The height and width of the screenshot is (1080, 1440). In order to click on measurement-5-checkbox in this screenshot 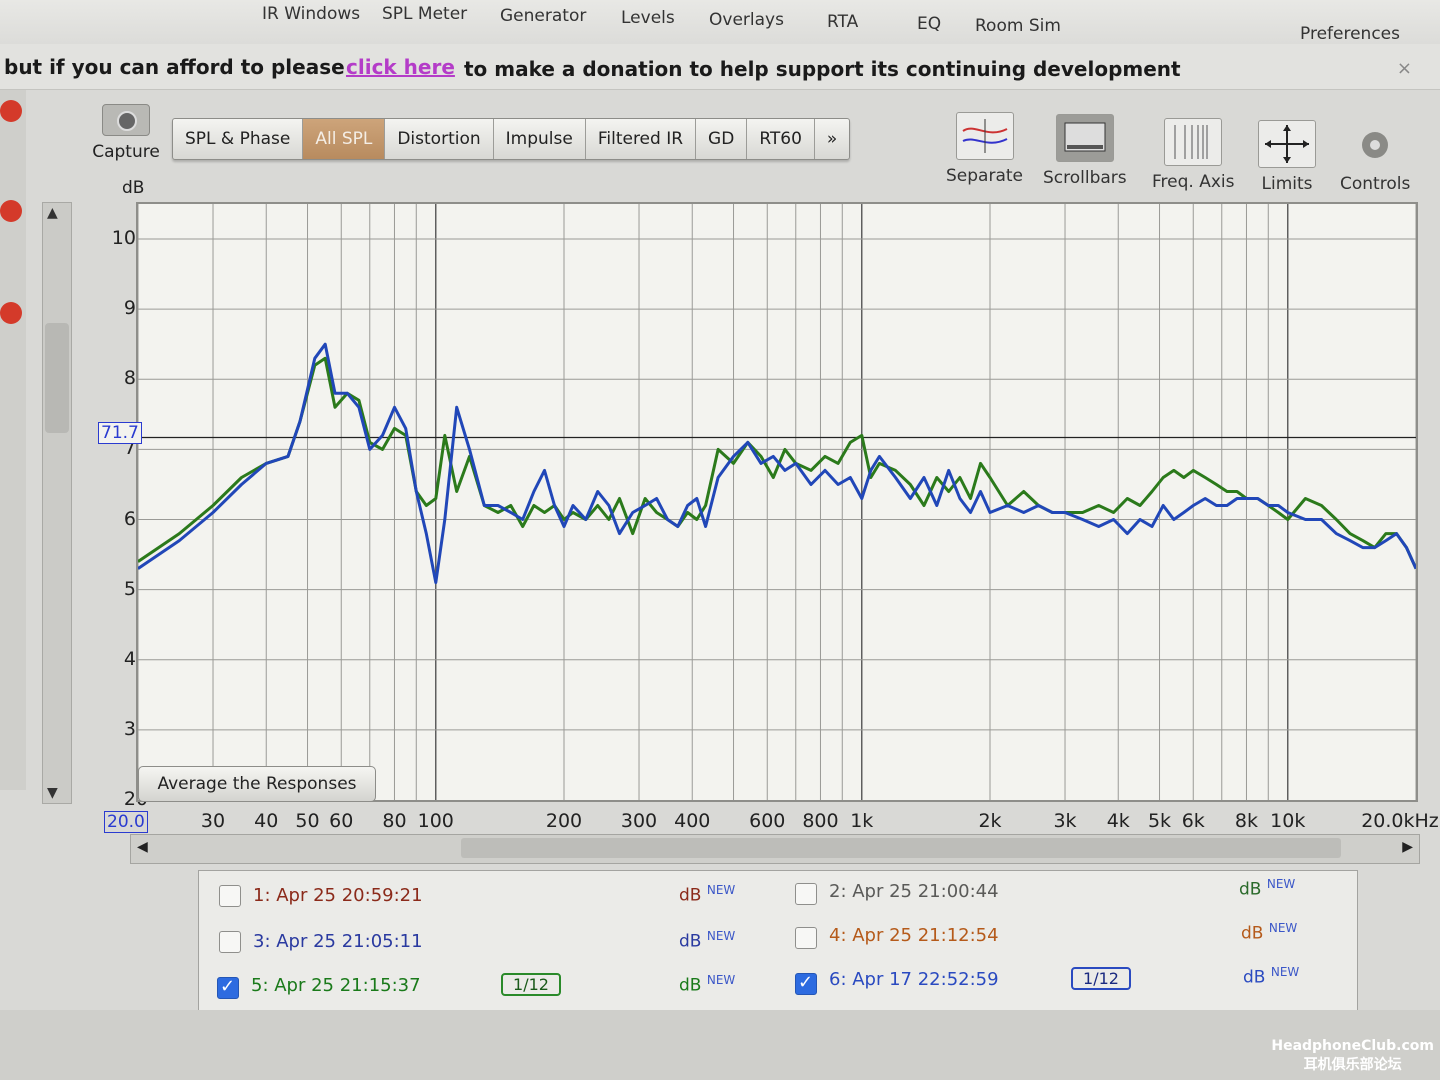, I will do `click(228, 987)`.